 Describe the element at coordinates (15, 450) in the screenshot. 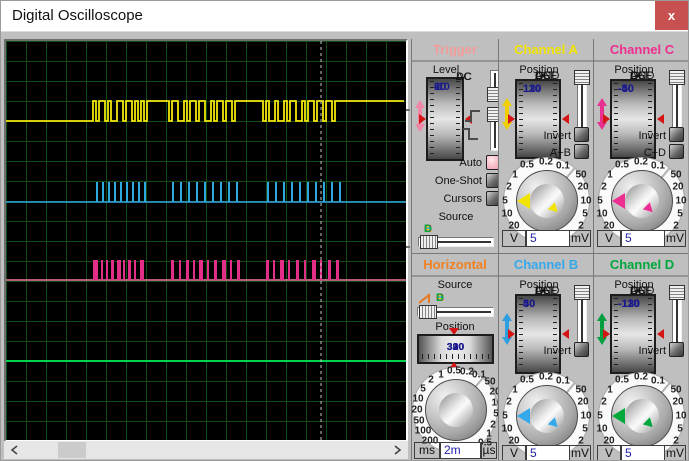

I see `scroll-left-arrow-icon` at that location.